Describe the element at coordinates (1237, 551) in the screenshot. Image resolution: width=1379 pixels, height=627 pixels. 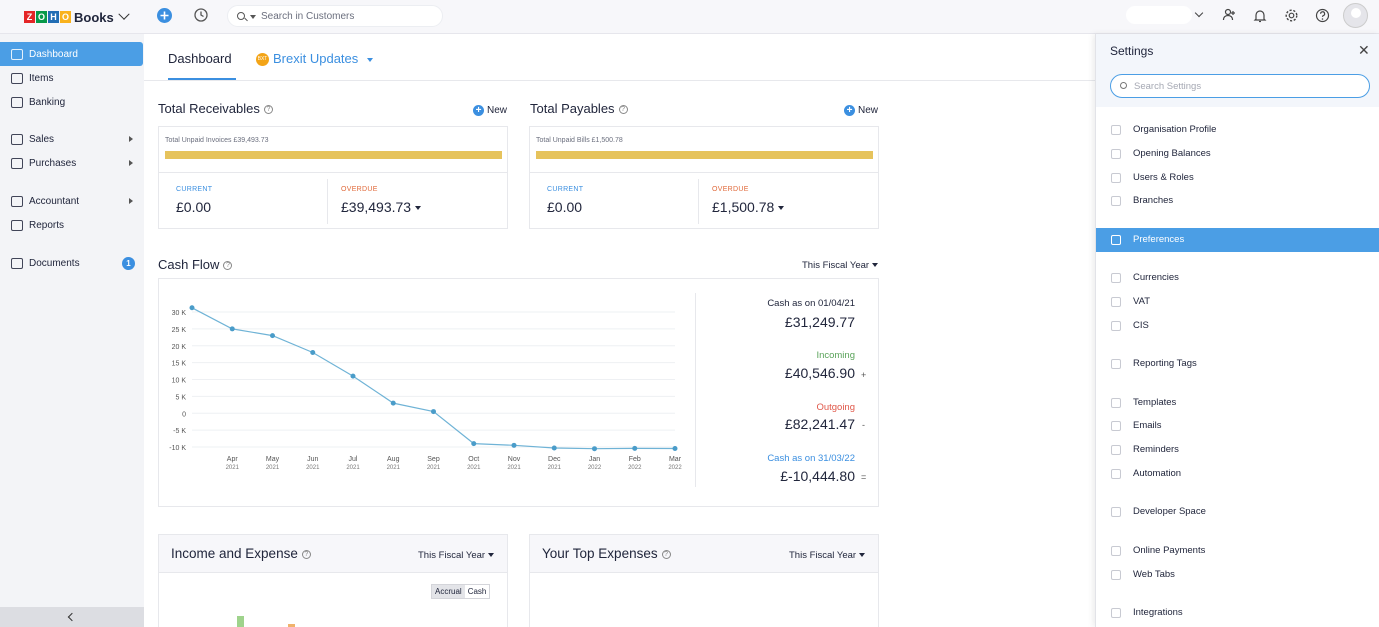
I see `settings-item-online-payments: Online Payments` at that location.